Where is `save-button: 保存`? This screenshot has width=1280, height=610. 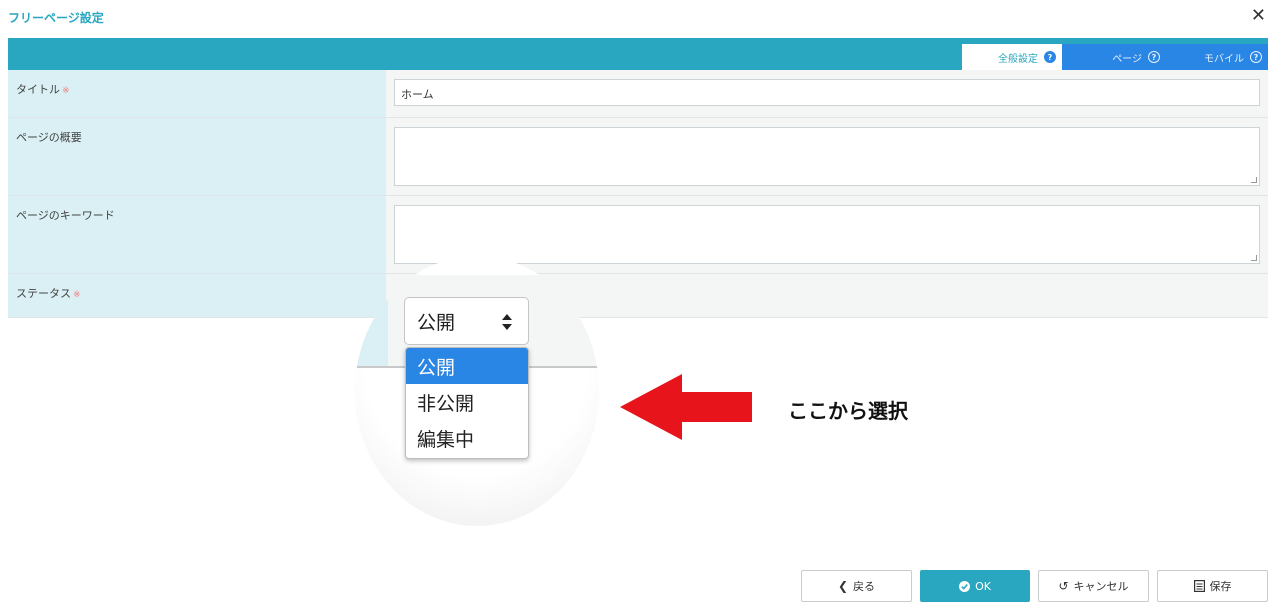
save-button: 保存 is located at coordinates (1212, 586).